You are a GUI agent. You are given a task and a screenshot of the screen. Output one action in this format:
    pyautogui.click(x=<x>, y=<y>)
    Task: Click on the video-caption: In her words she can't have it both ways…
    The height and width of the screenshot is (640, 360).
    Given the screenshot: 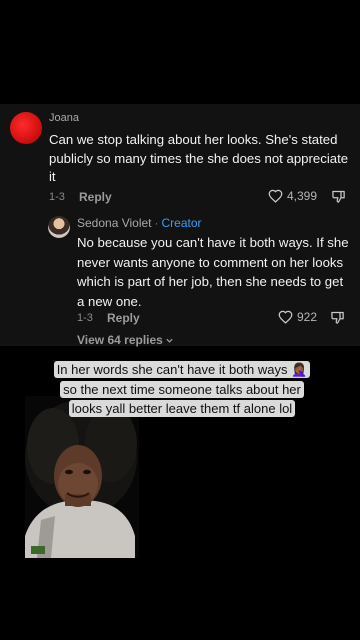 What is the action you would take?
    pyautogui.click(x=182, y=389)
    